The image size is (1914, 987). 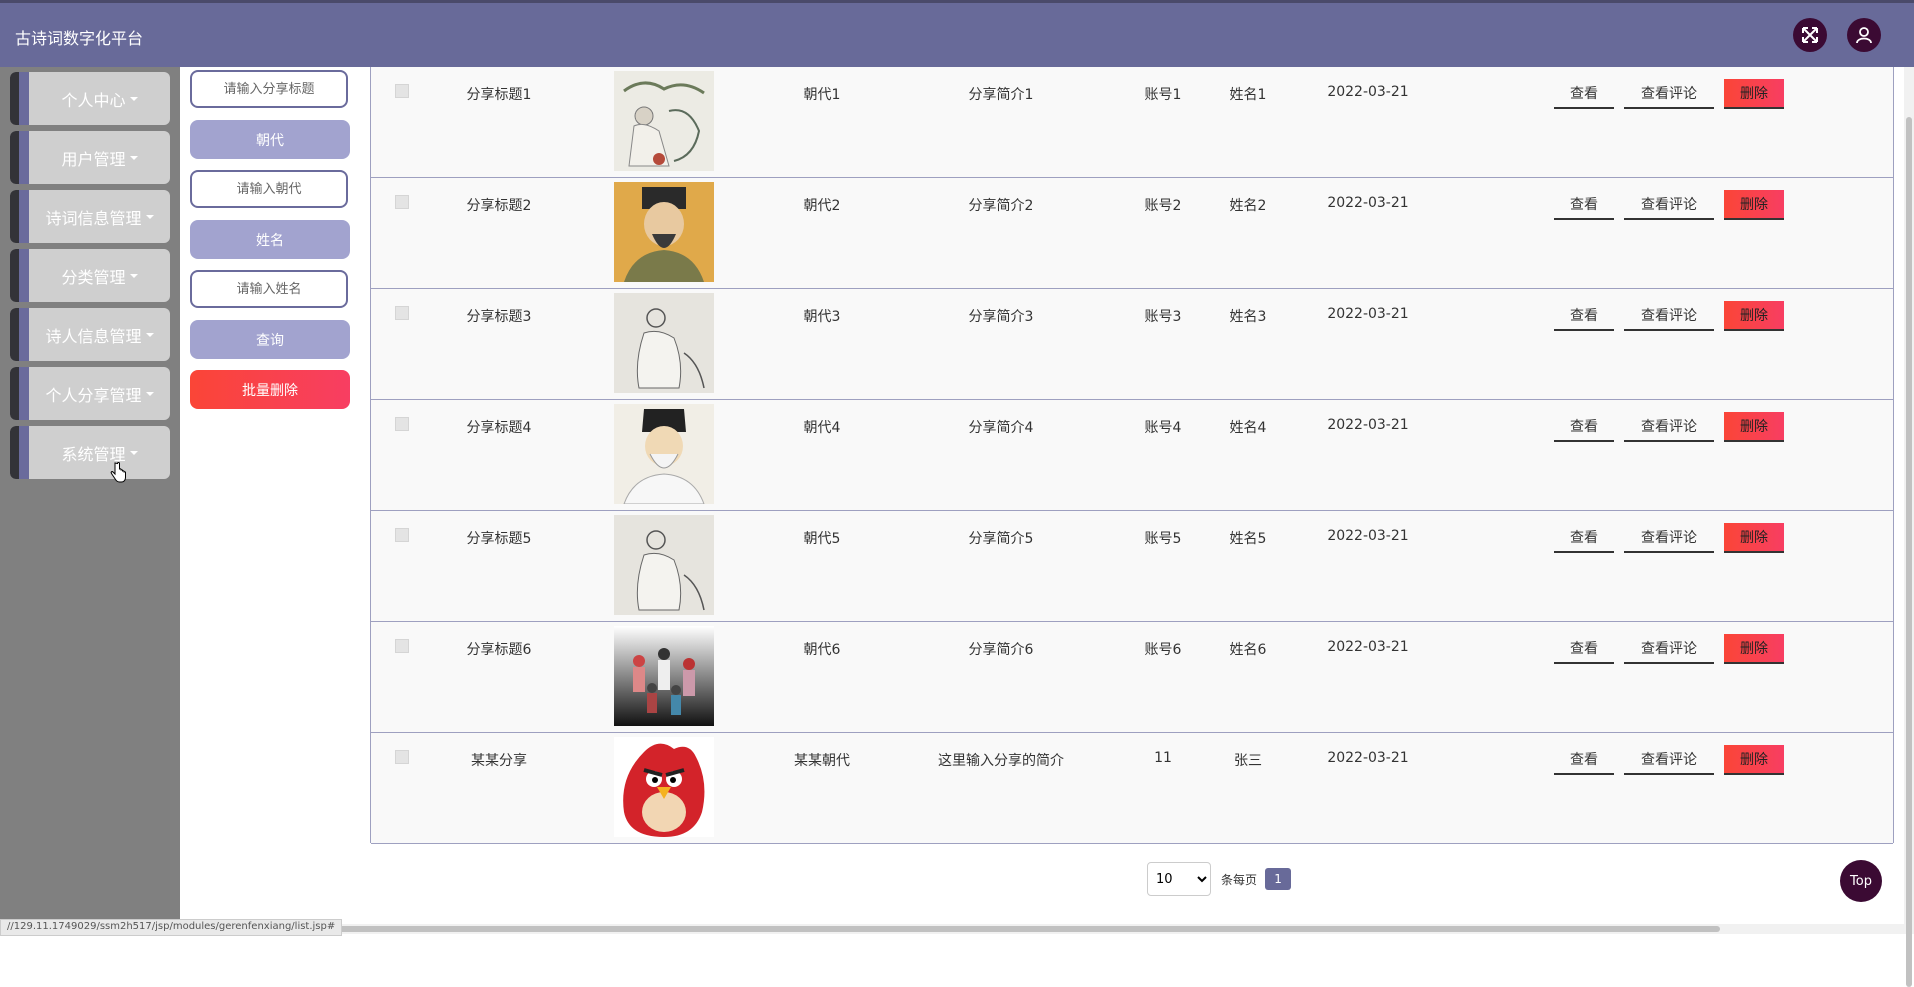 What do you see at coordinates (1163, 317) in the screenshot?
I see `cell-account: 账号3` at bounding box center [1163, 317].